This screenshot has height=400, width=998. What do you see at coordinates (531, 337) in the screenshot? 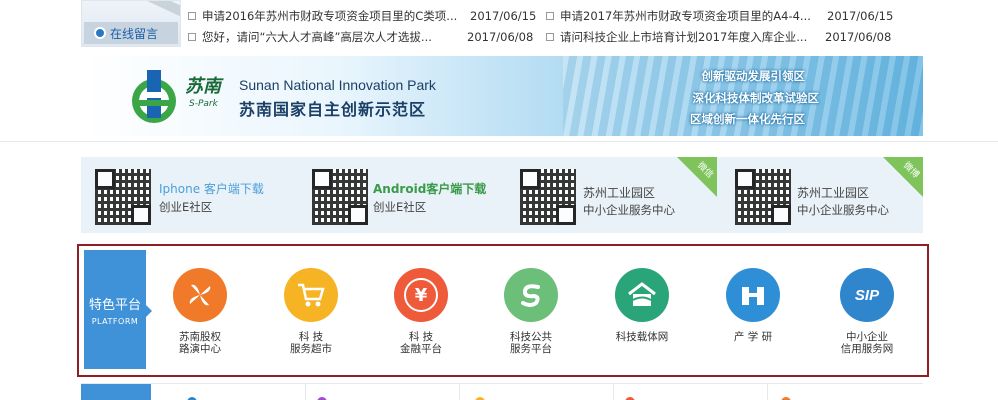
I see `platform-item-label: 科技公共` at bounding box center [531, 337].